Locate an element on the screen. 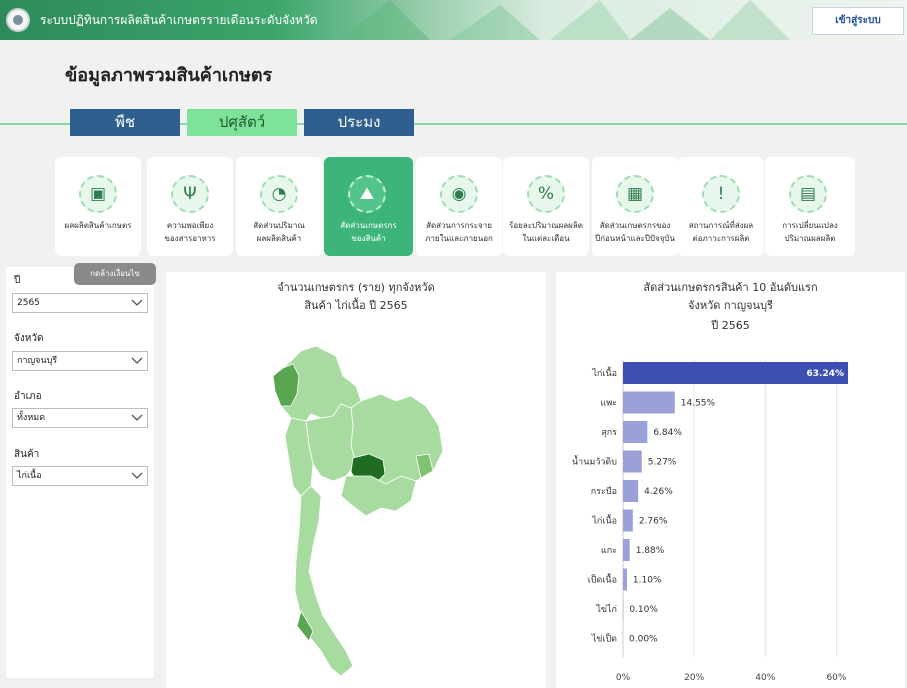 The width and height of the screenshot is (907, 688). card-farmer-share: ⛰ สัดส่วนเกษตรกร ของสินค้า is located at coordinates (368, 206).